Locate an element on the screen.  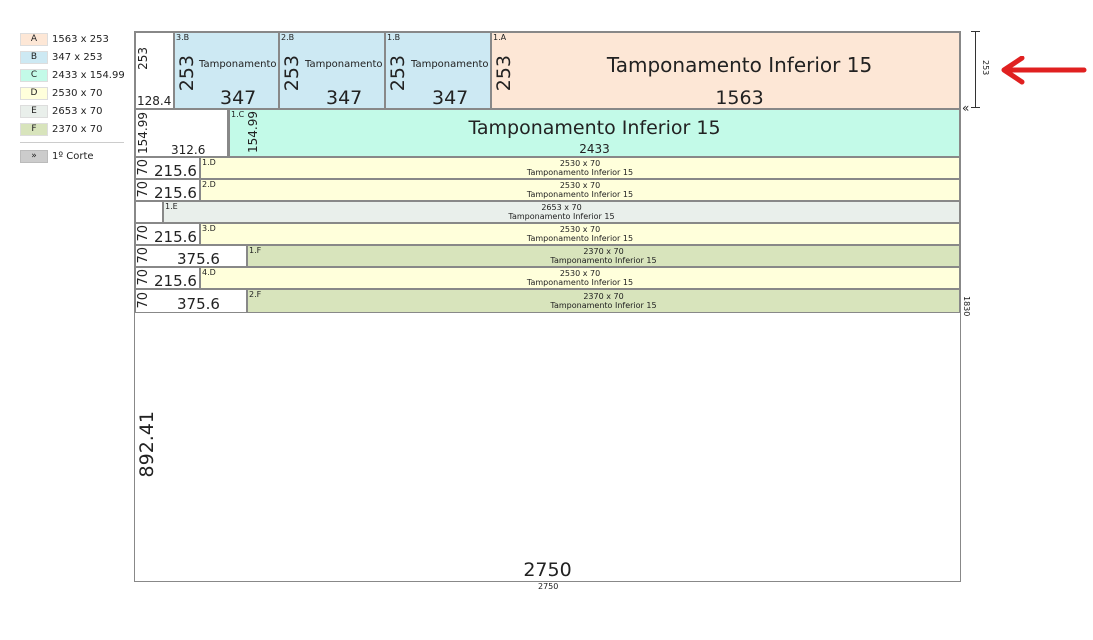
legend-item-d: D 2530 x 70 is located at coordinates (74, 93).